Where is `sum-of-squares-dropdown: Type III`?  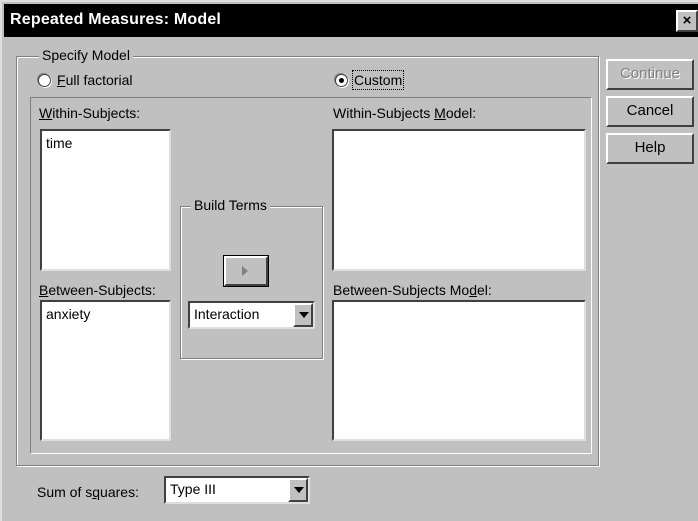 sum-of-squares-dropdown: Type III is located at coordinates (237, 490).